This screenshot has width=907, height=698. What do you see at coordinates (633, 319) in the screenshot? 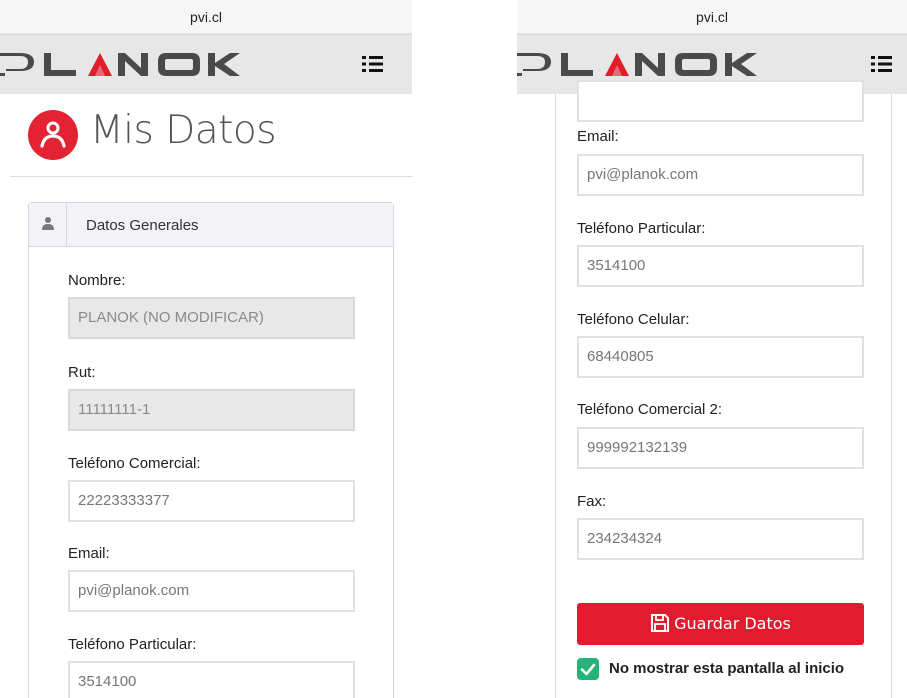
I see `telefono-celular-label: Teléfono Celular:` at bounding box center [633, 319].